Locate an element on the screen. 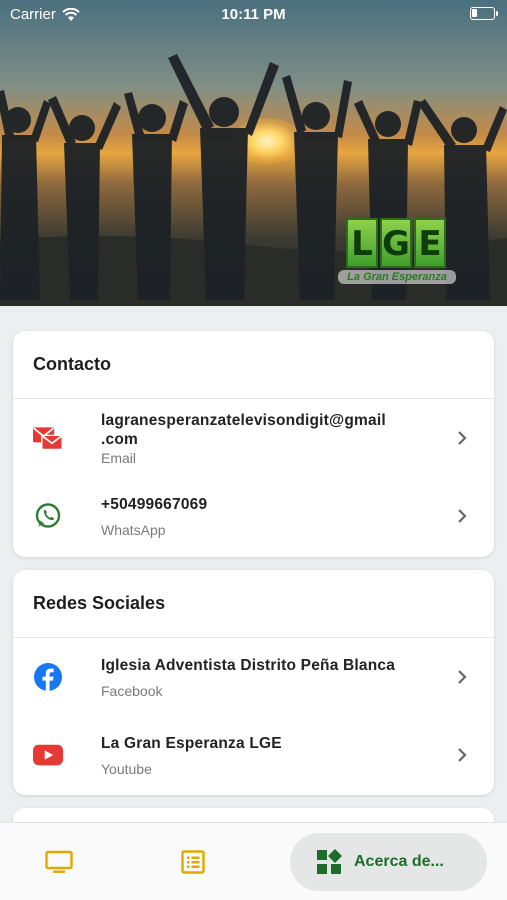  email-icon is located at coordinates (48, 438).